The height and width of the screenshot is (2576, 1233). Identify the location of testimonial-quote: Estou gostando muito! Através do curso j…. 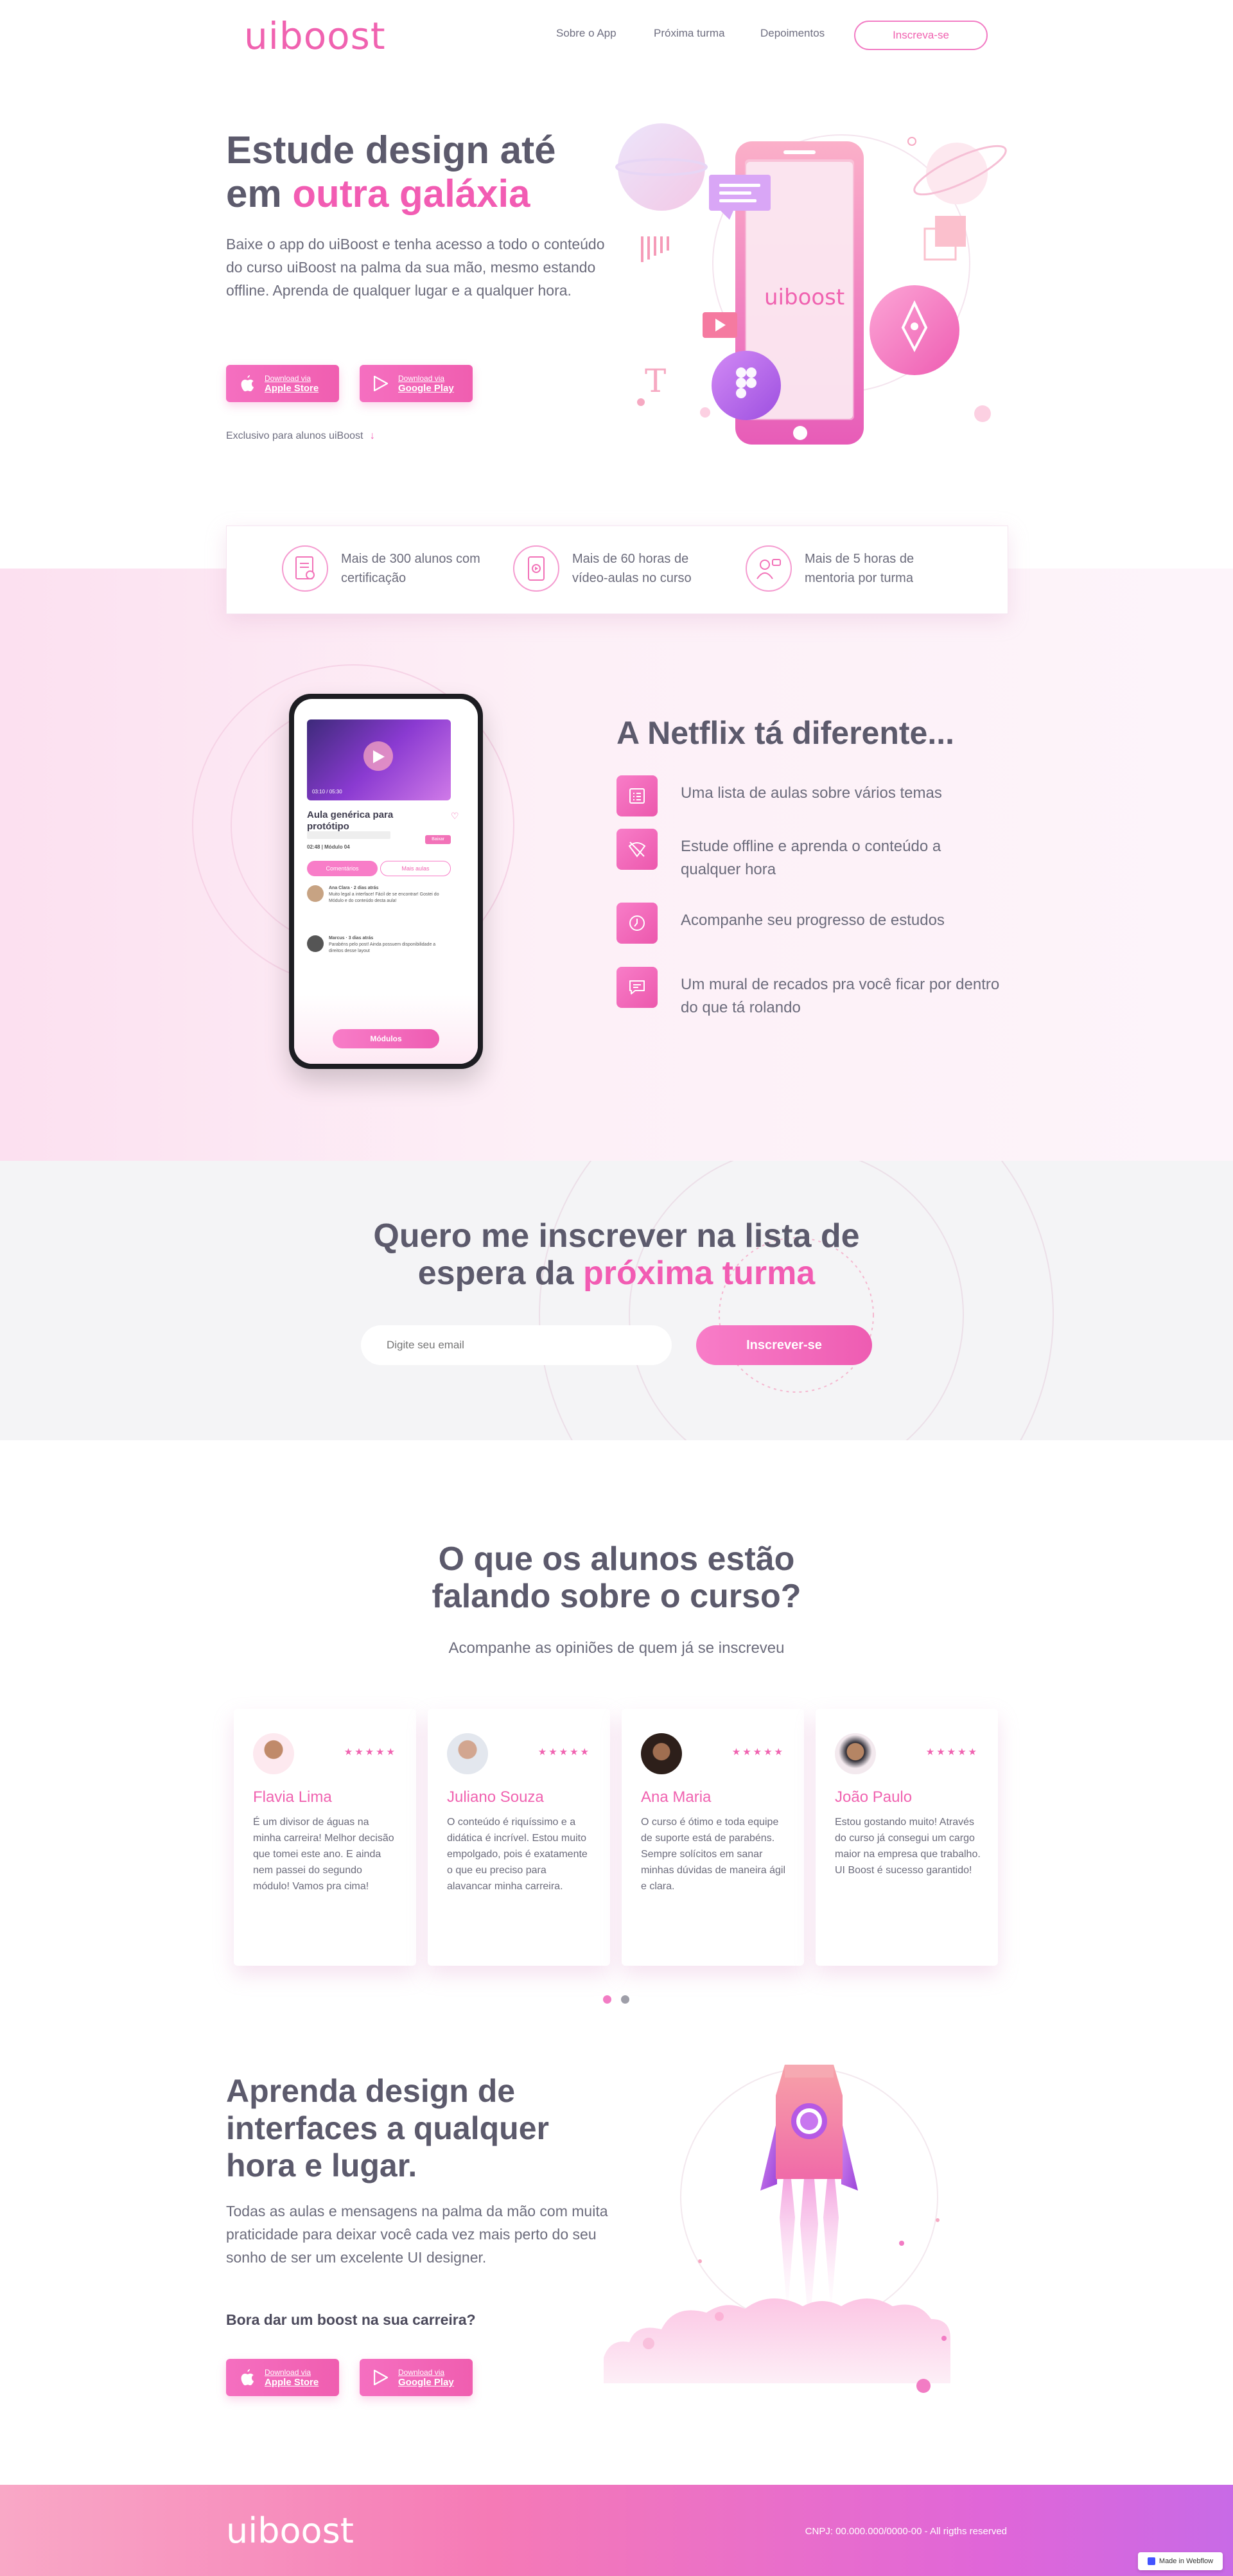
(908, 1846).